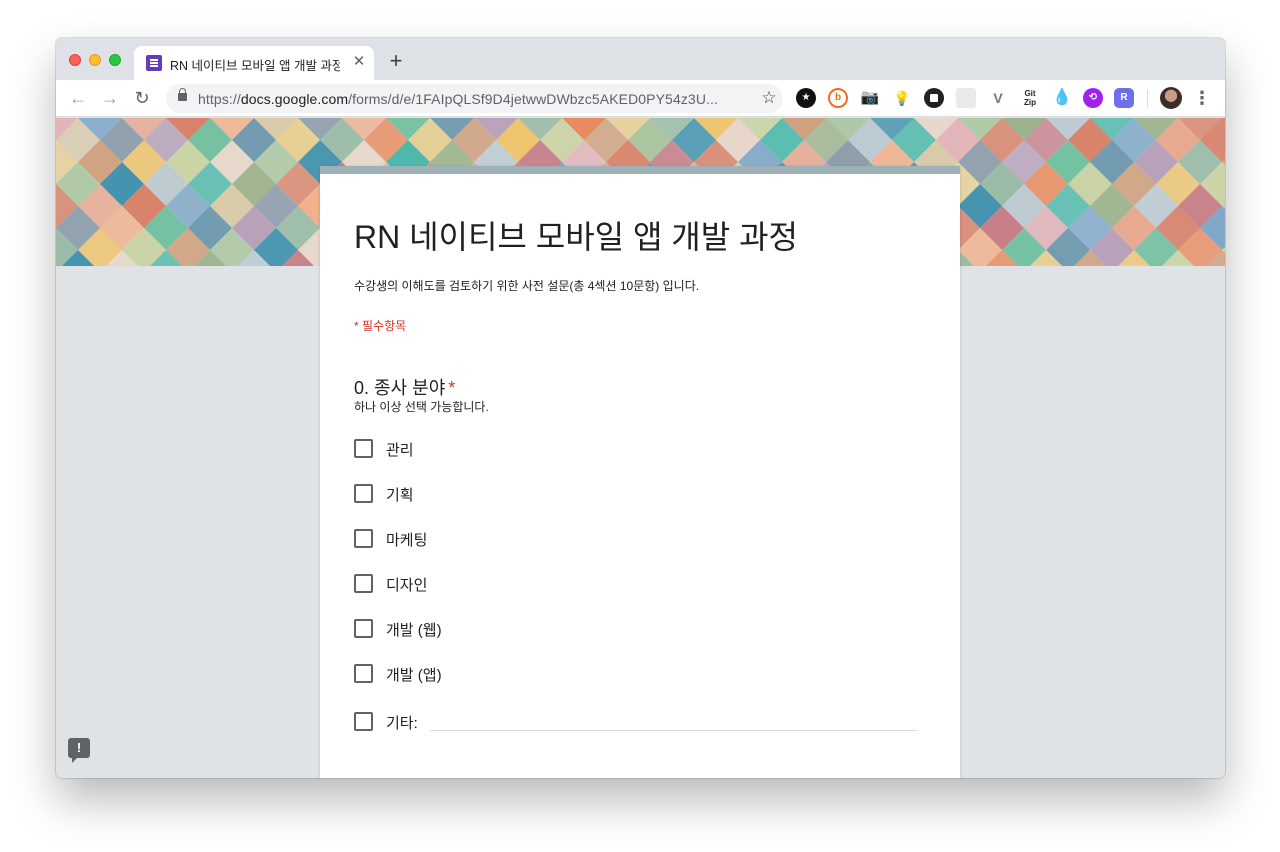  I want to click on extension-drop-icon: 💧, so click(1062, 98).